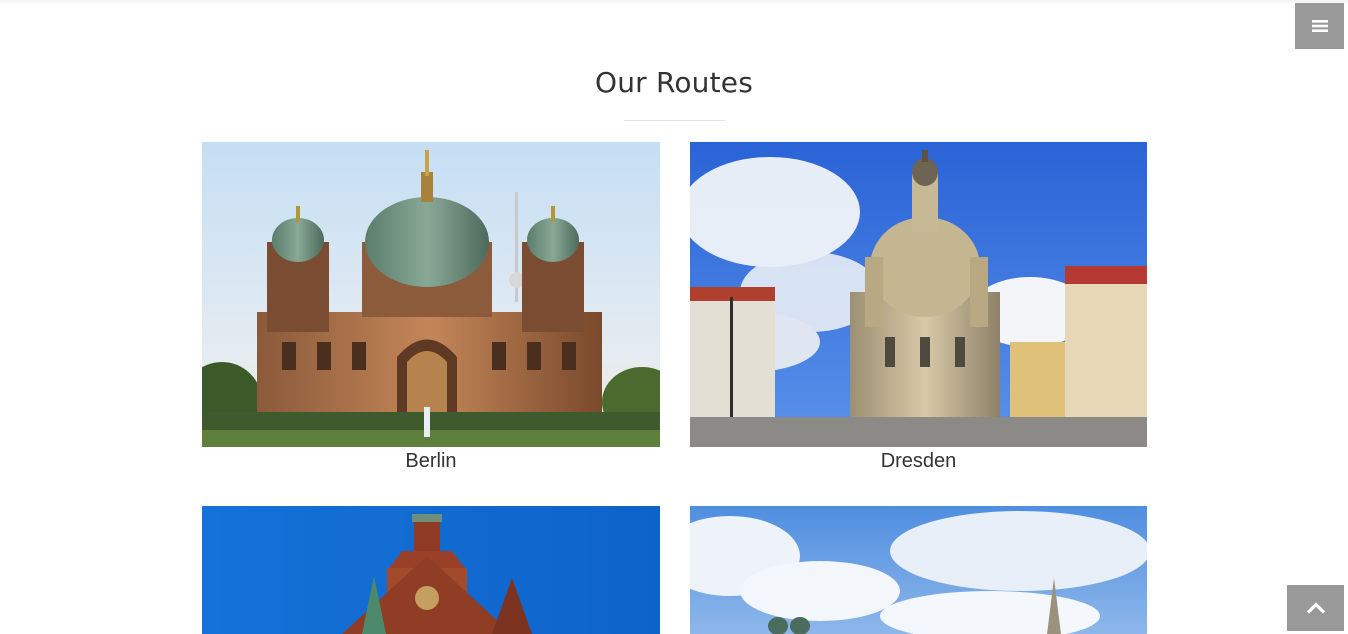 The height and width of the screenshot is (634, 1348). I want to click on chevron-up-icon, so click(1315, 608).